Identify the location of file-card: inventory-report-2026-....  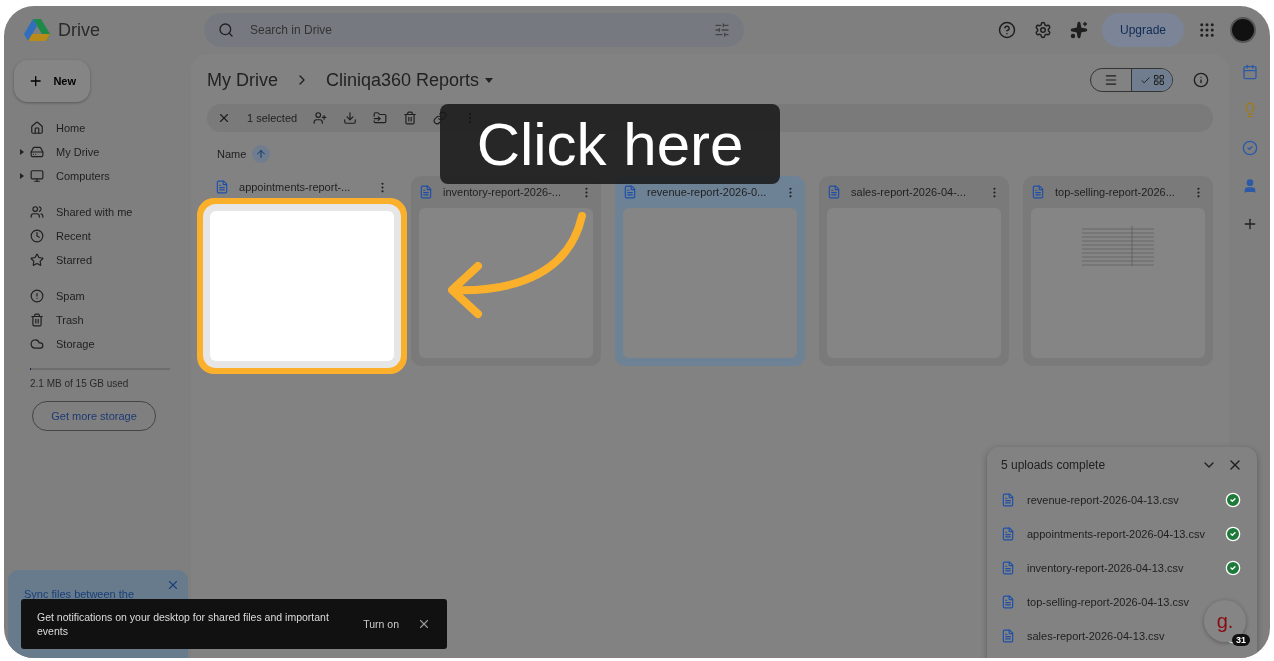
(506, 271).